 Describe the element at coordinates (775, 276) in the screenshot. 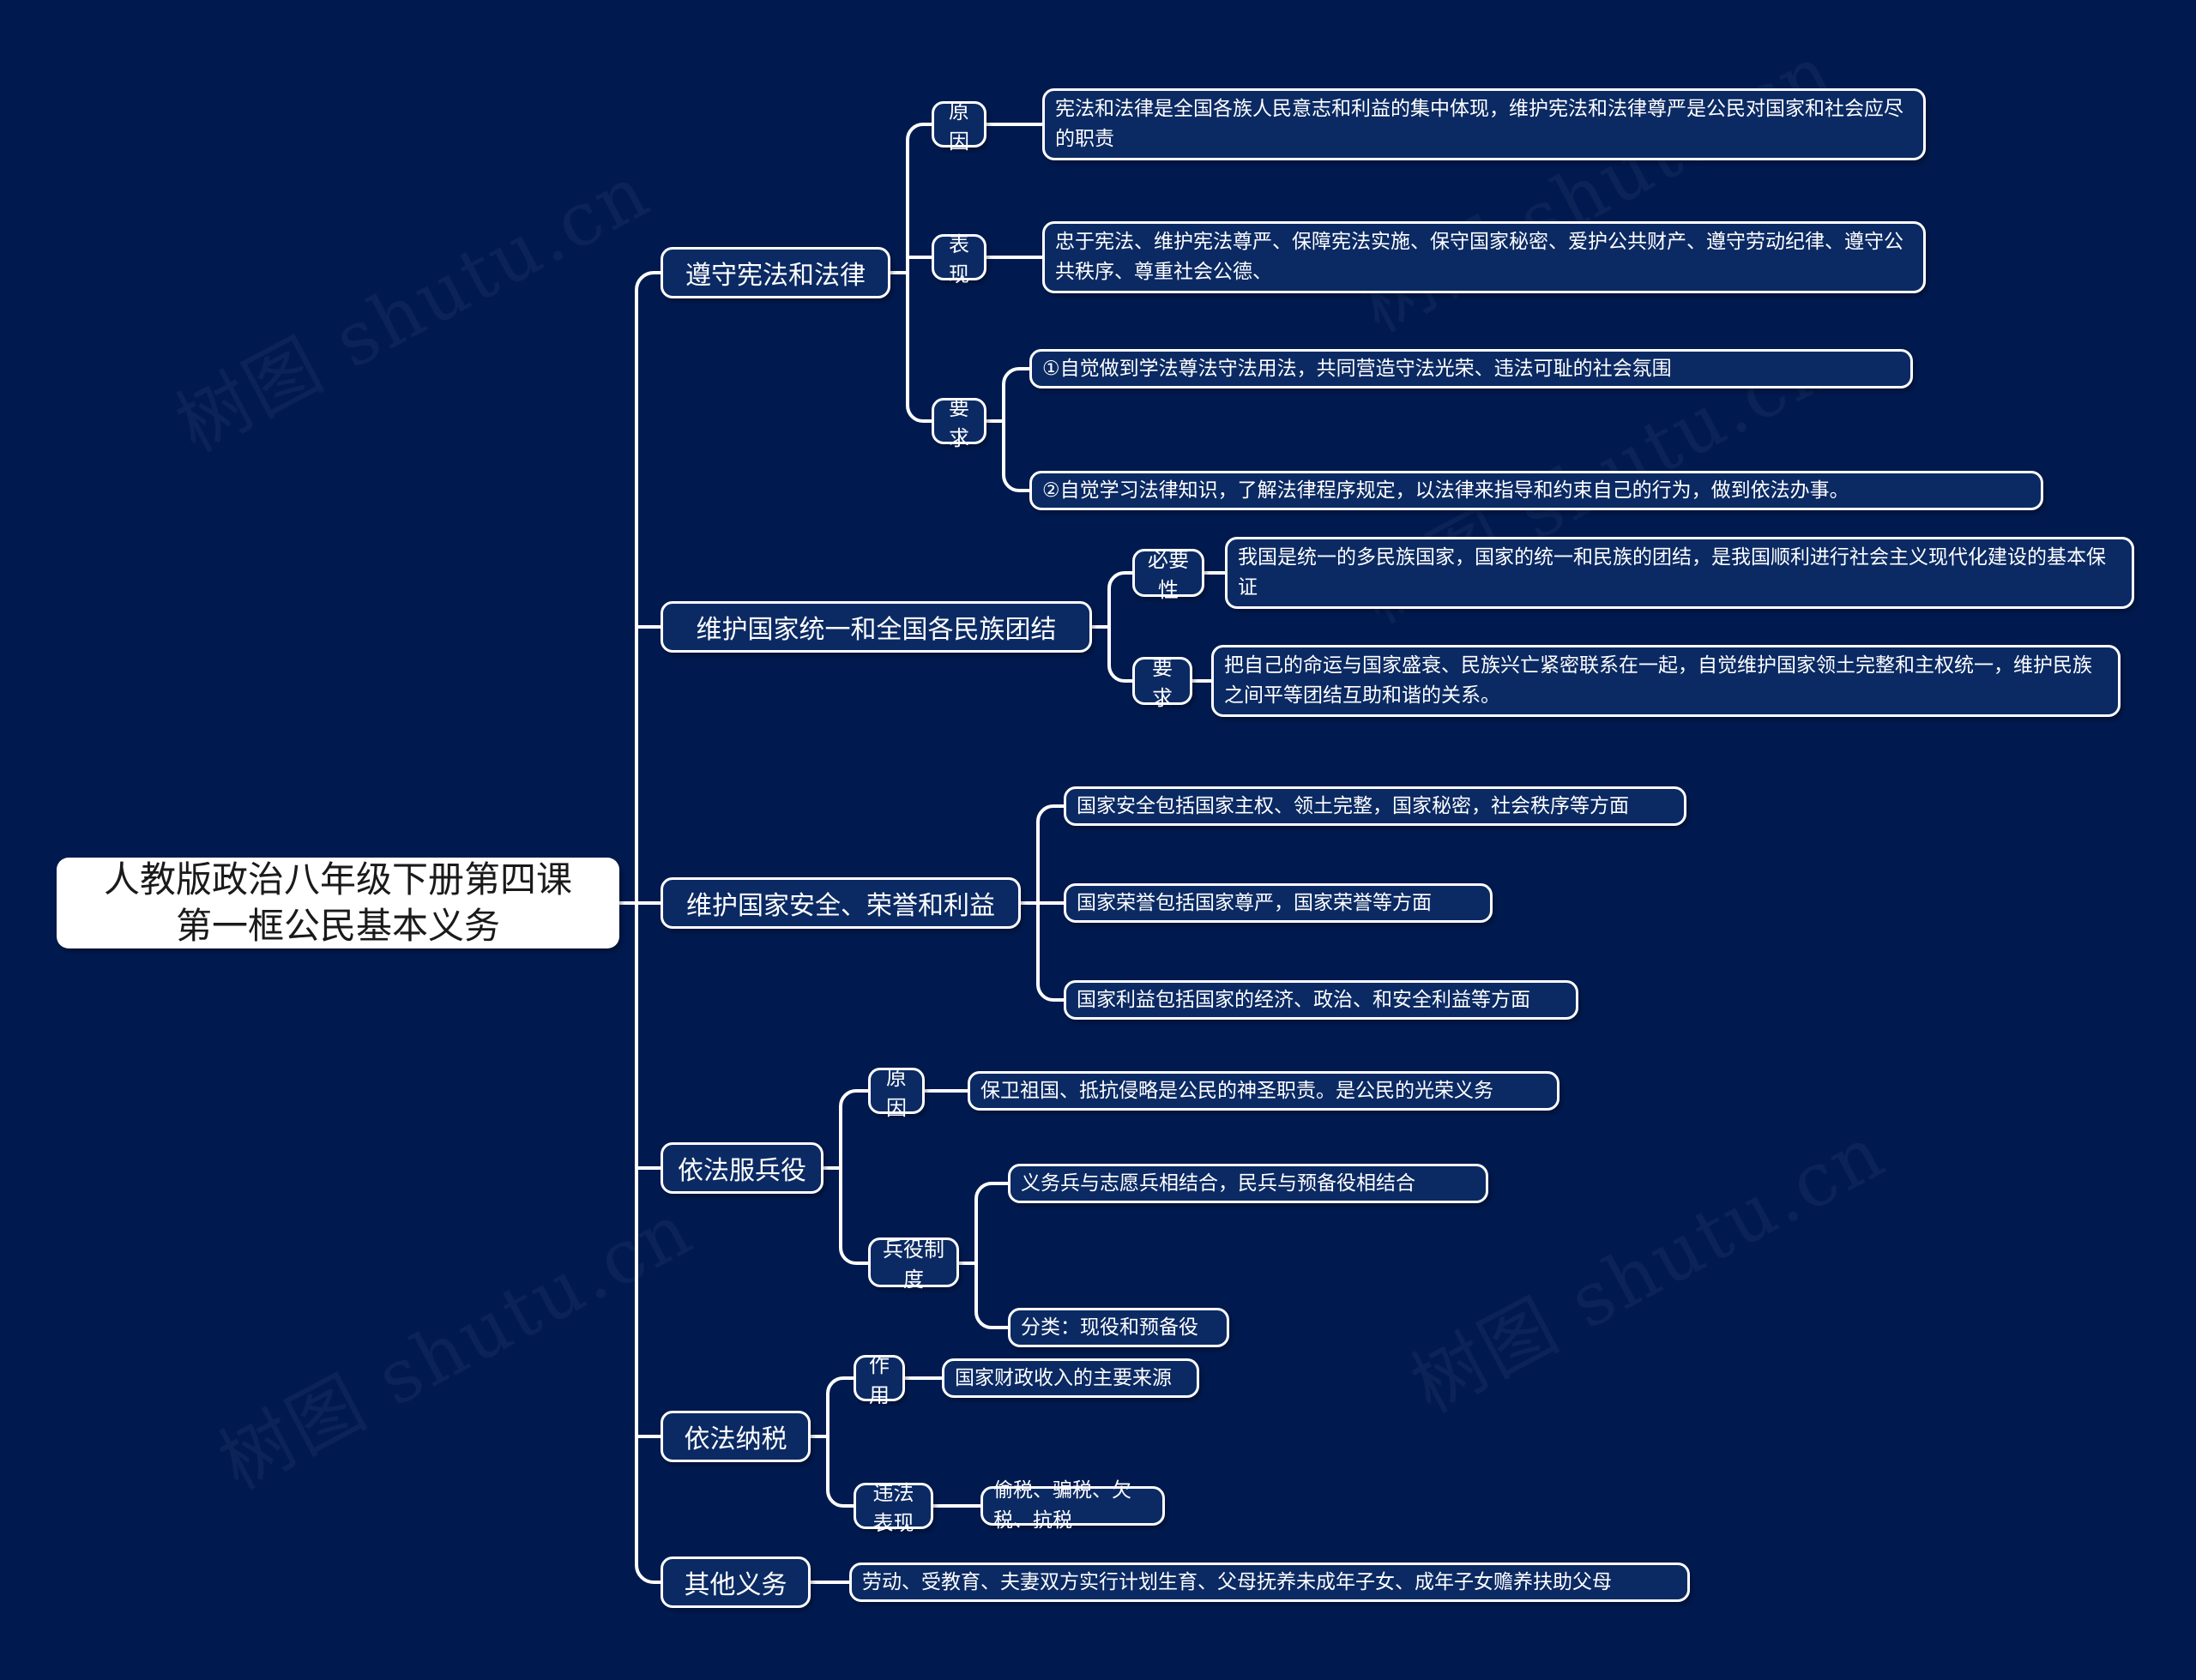

I see `branch-label: 遵守宪法和法律` at that location.